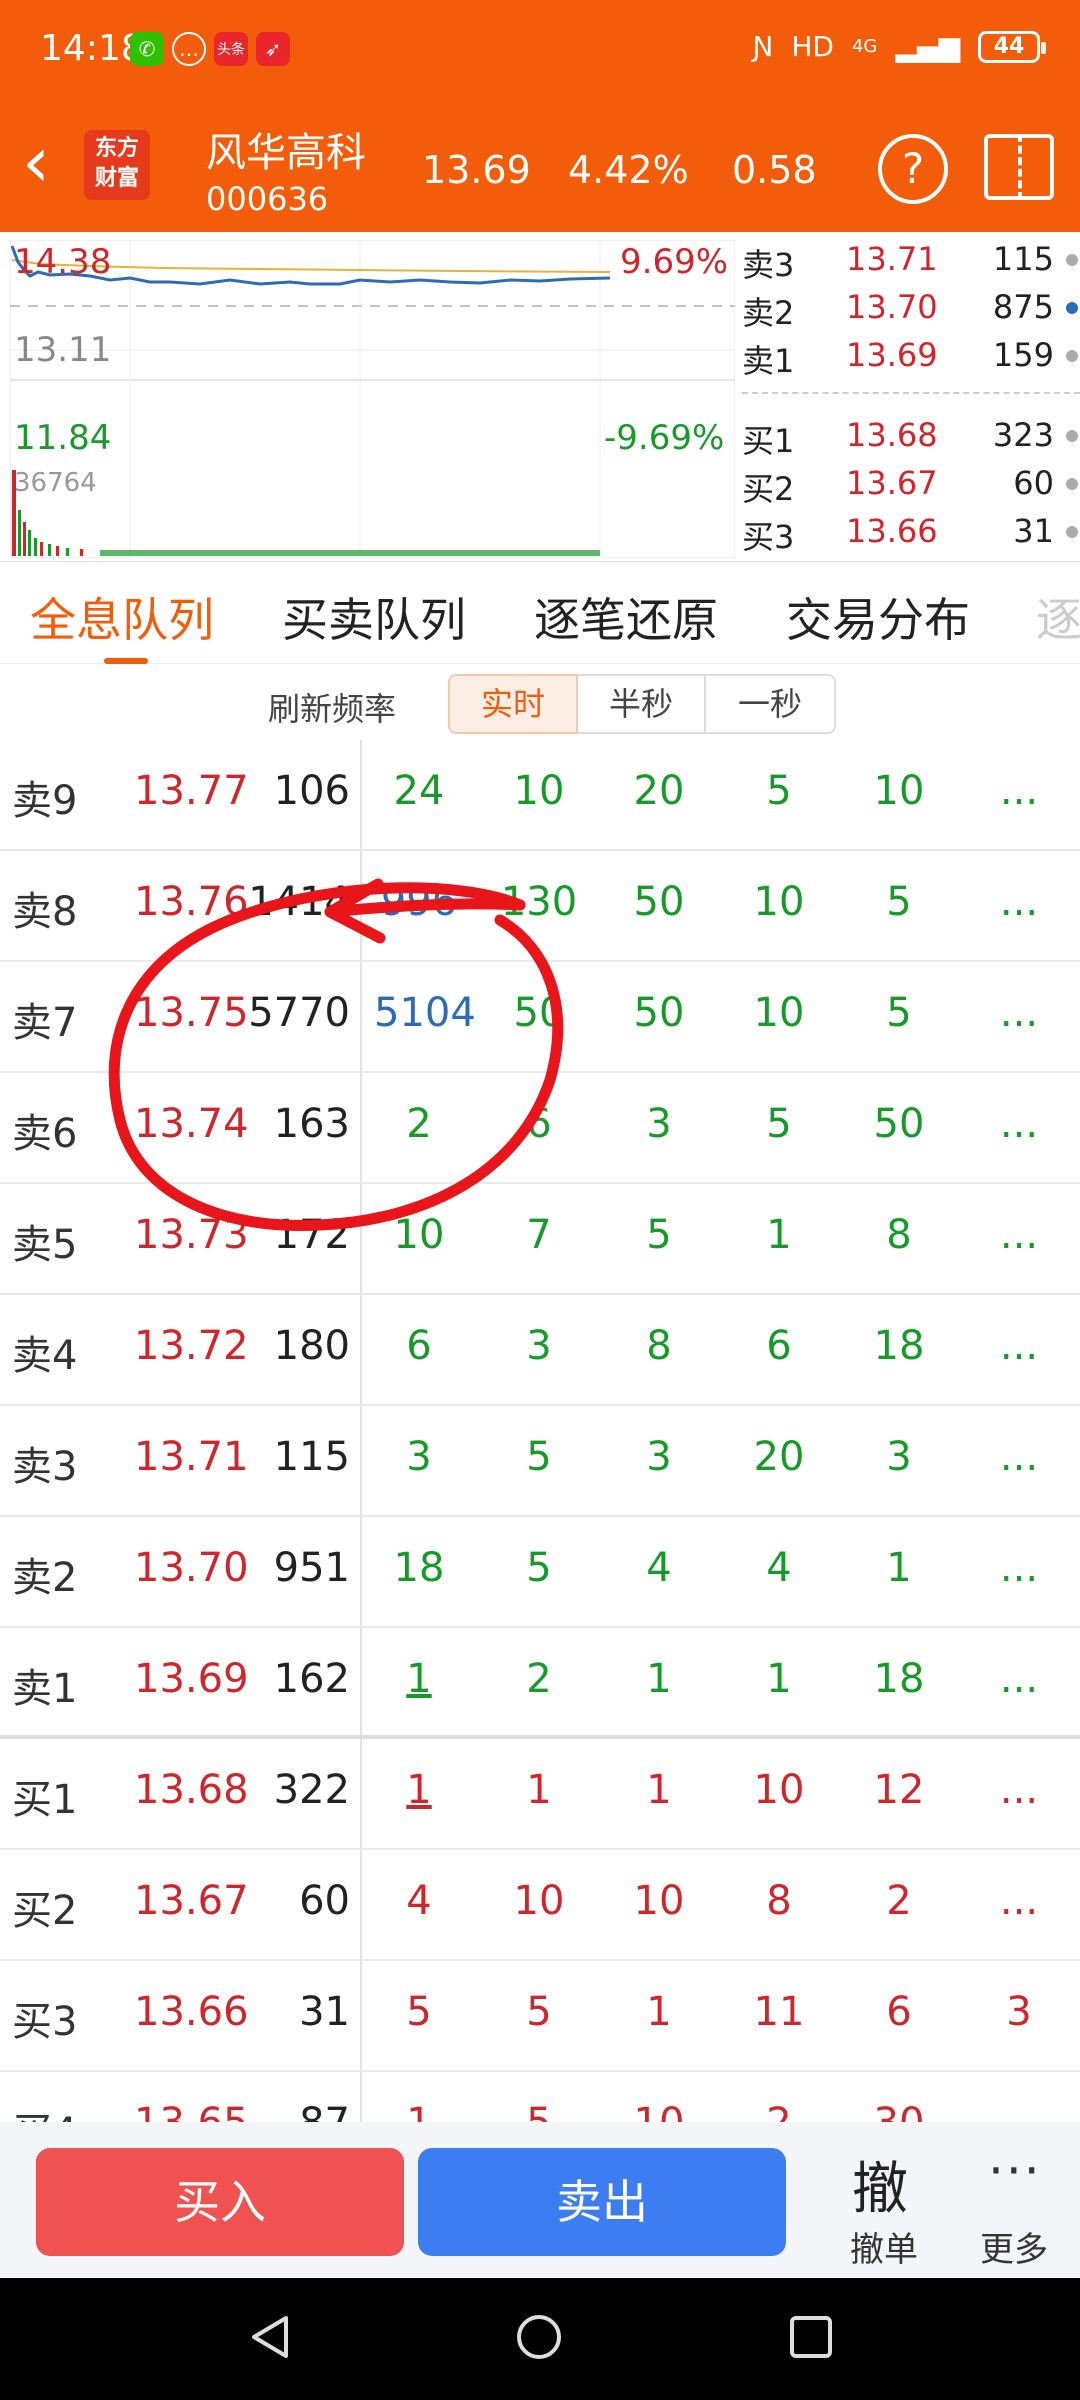 This screenshot has height=2400, width=1080. What do you see at coordinates (1023, 259) in the screenshot?
I see `mini-vol: 115` at bounding box center [1023, 259].